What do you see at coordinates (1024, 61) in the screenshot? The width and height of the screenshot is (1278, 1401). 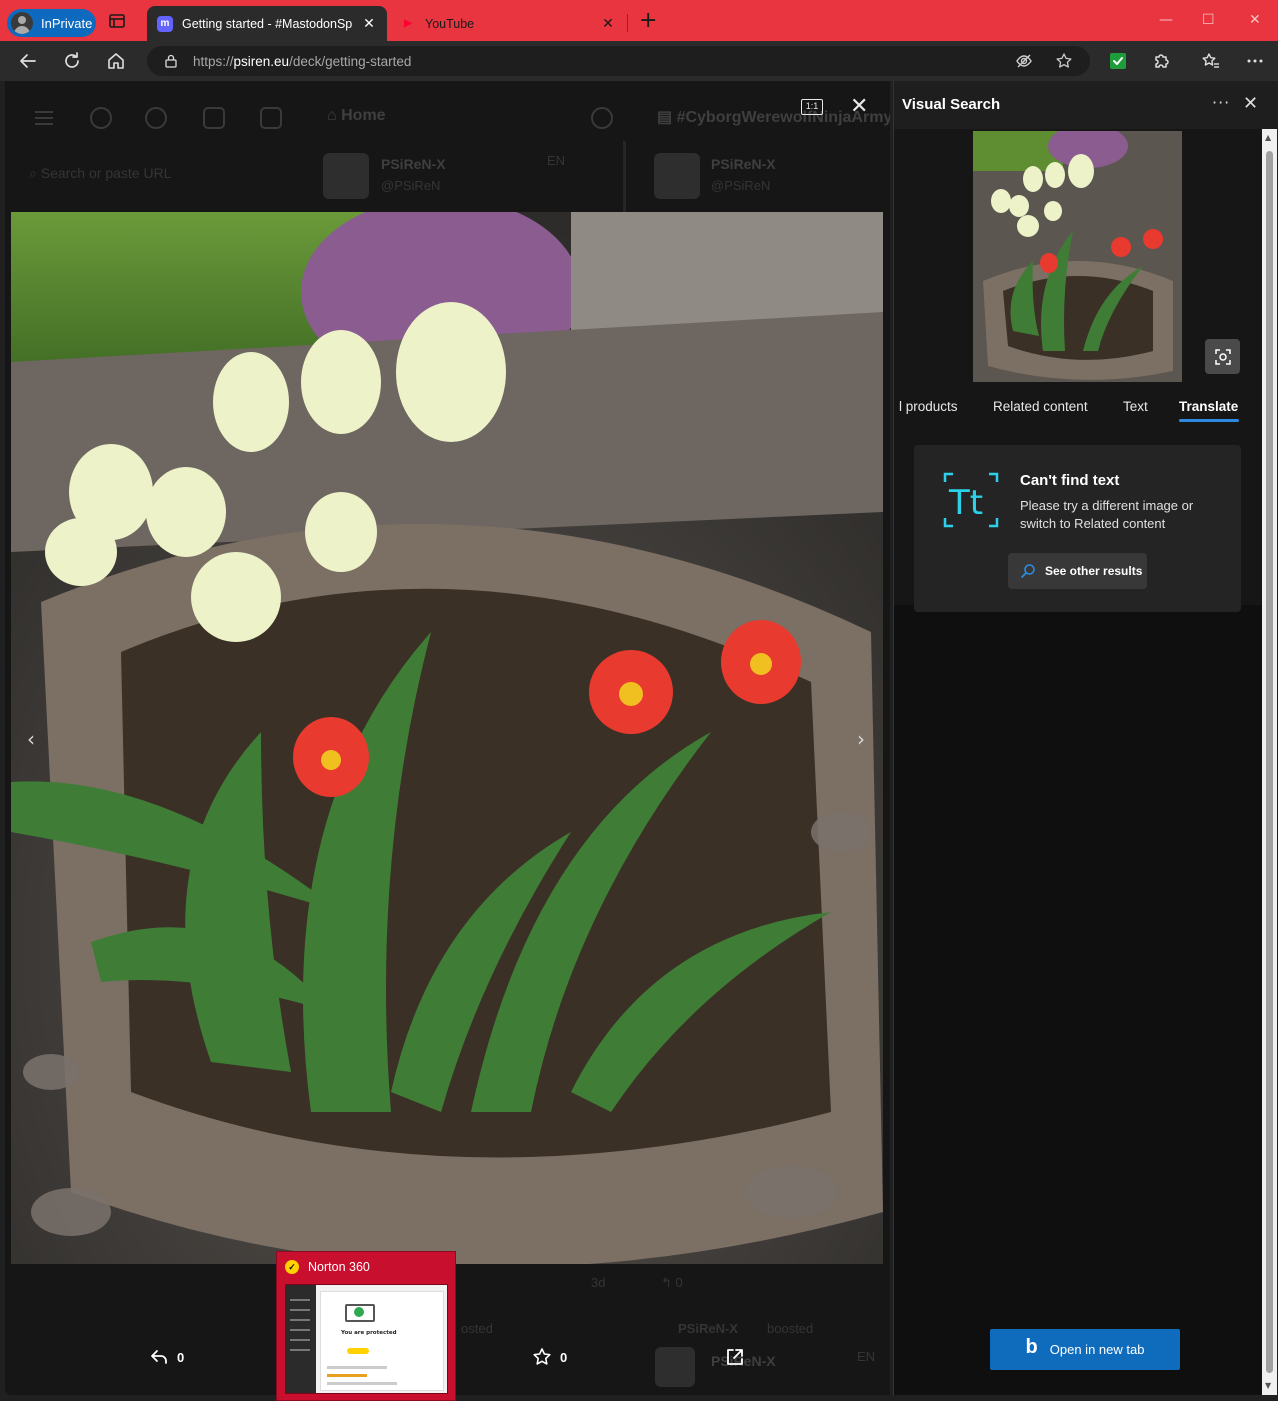 I see `tracking-prevention-icon` at bounding box center [1024, 61].